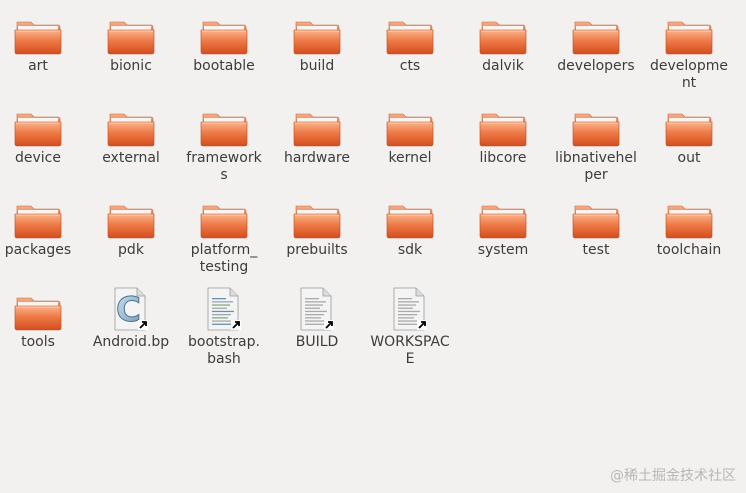 The image size is (746, 493). Describe the element at coordinates (317, 250) in the screenshot. I see `item-label: prebuilts` at that location.